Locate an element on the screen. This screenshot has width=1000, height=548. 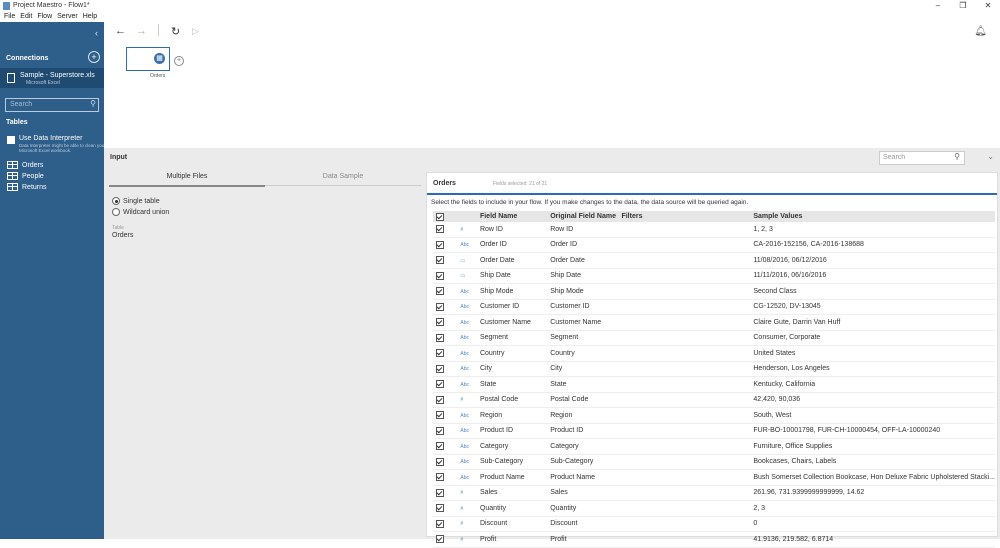
menu-flow: Flow is located at coordinates (44, 16).